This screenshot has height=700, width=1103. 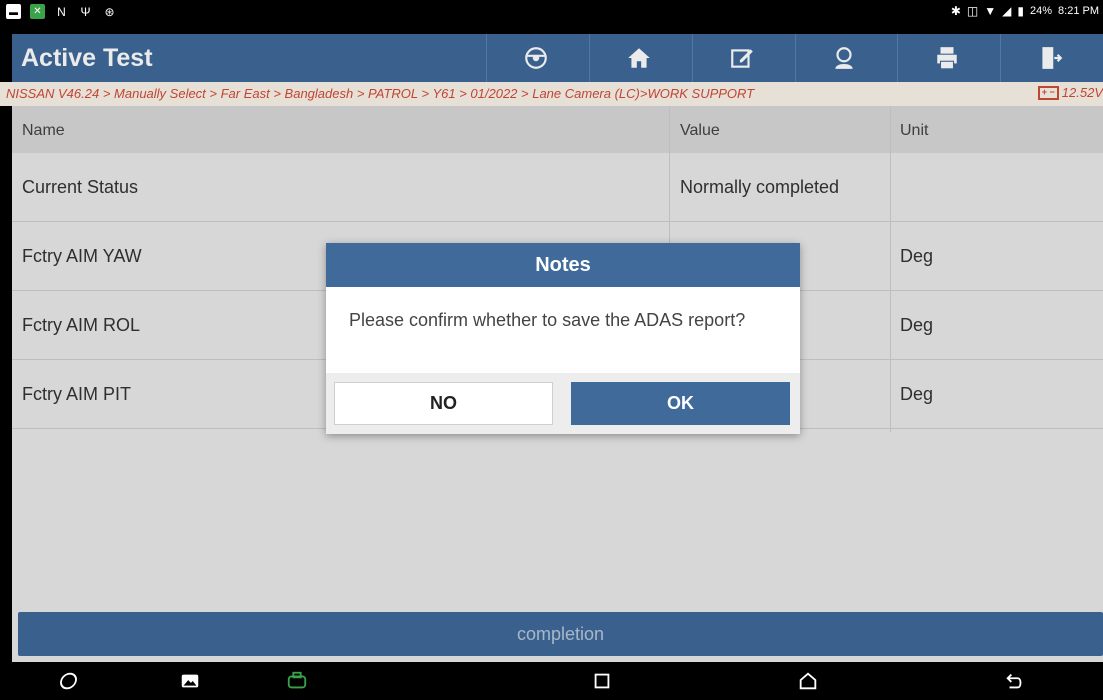 I want to click on ok-button: OK, so click(x=680, y=403).